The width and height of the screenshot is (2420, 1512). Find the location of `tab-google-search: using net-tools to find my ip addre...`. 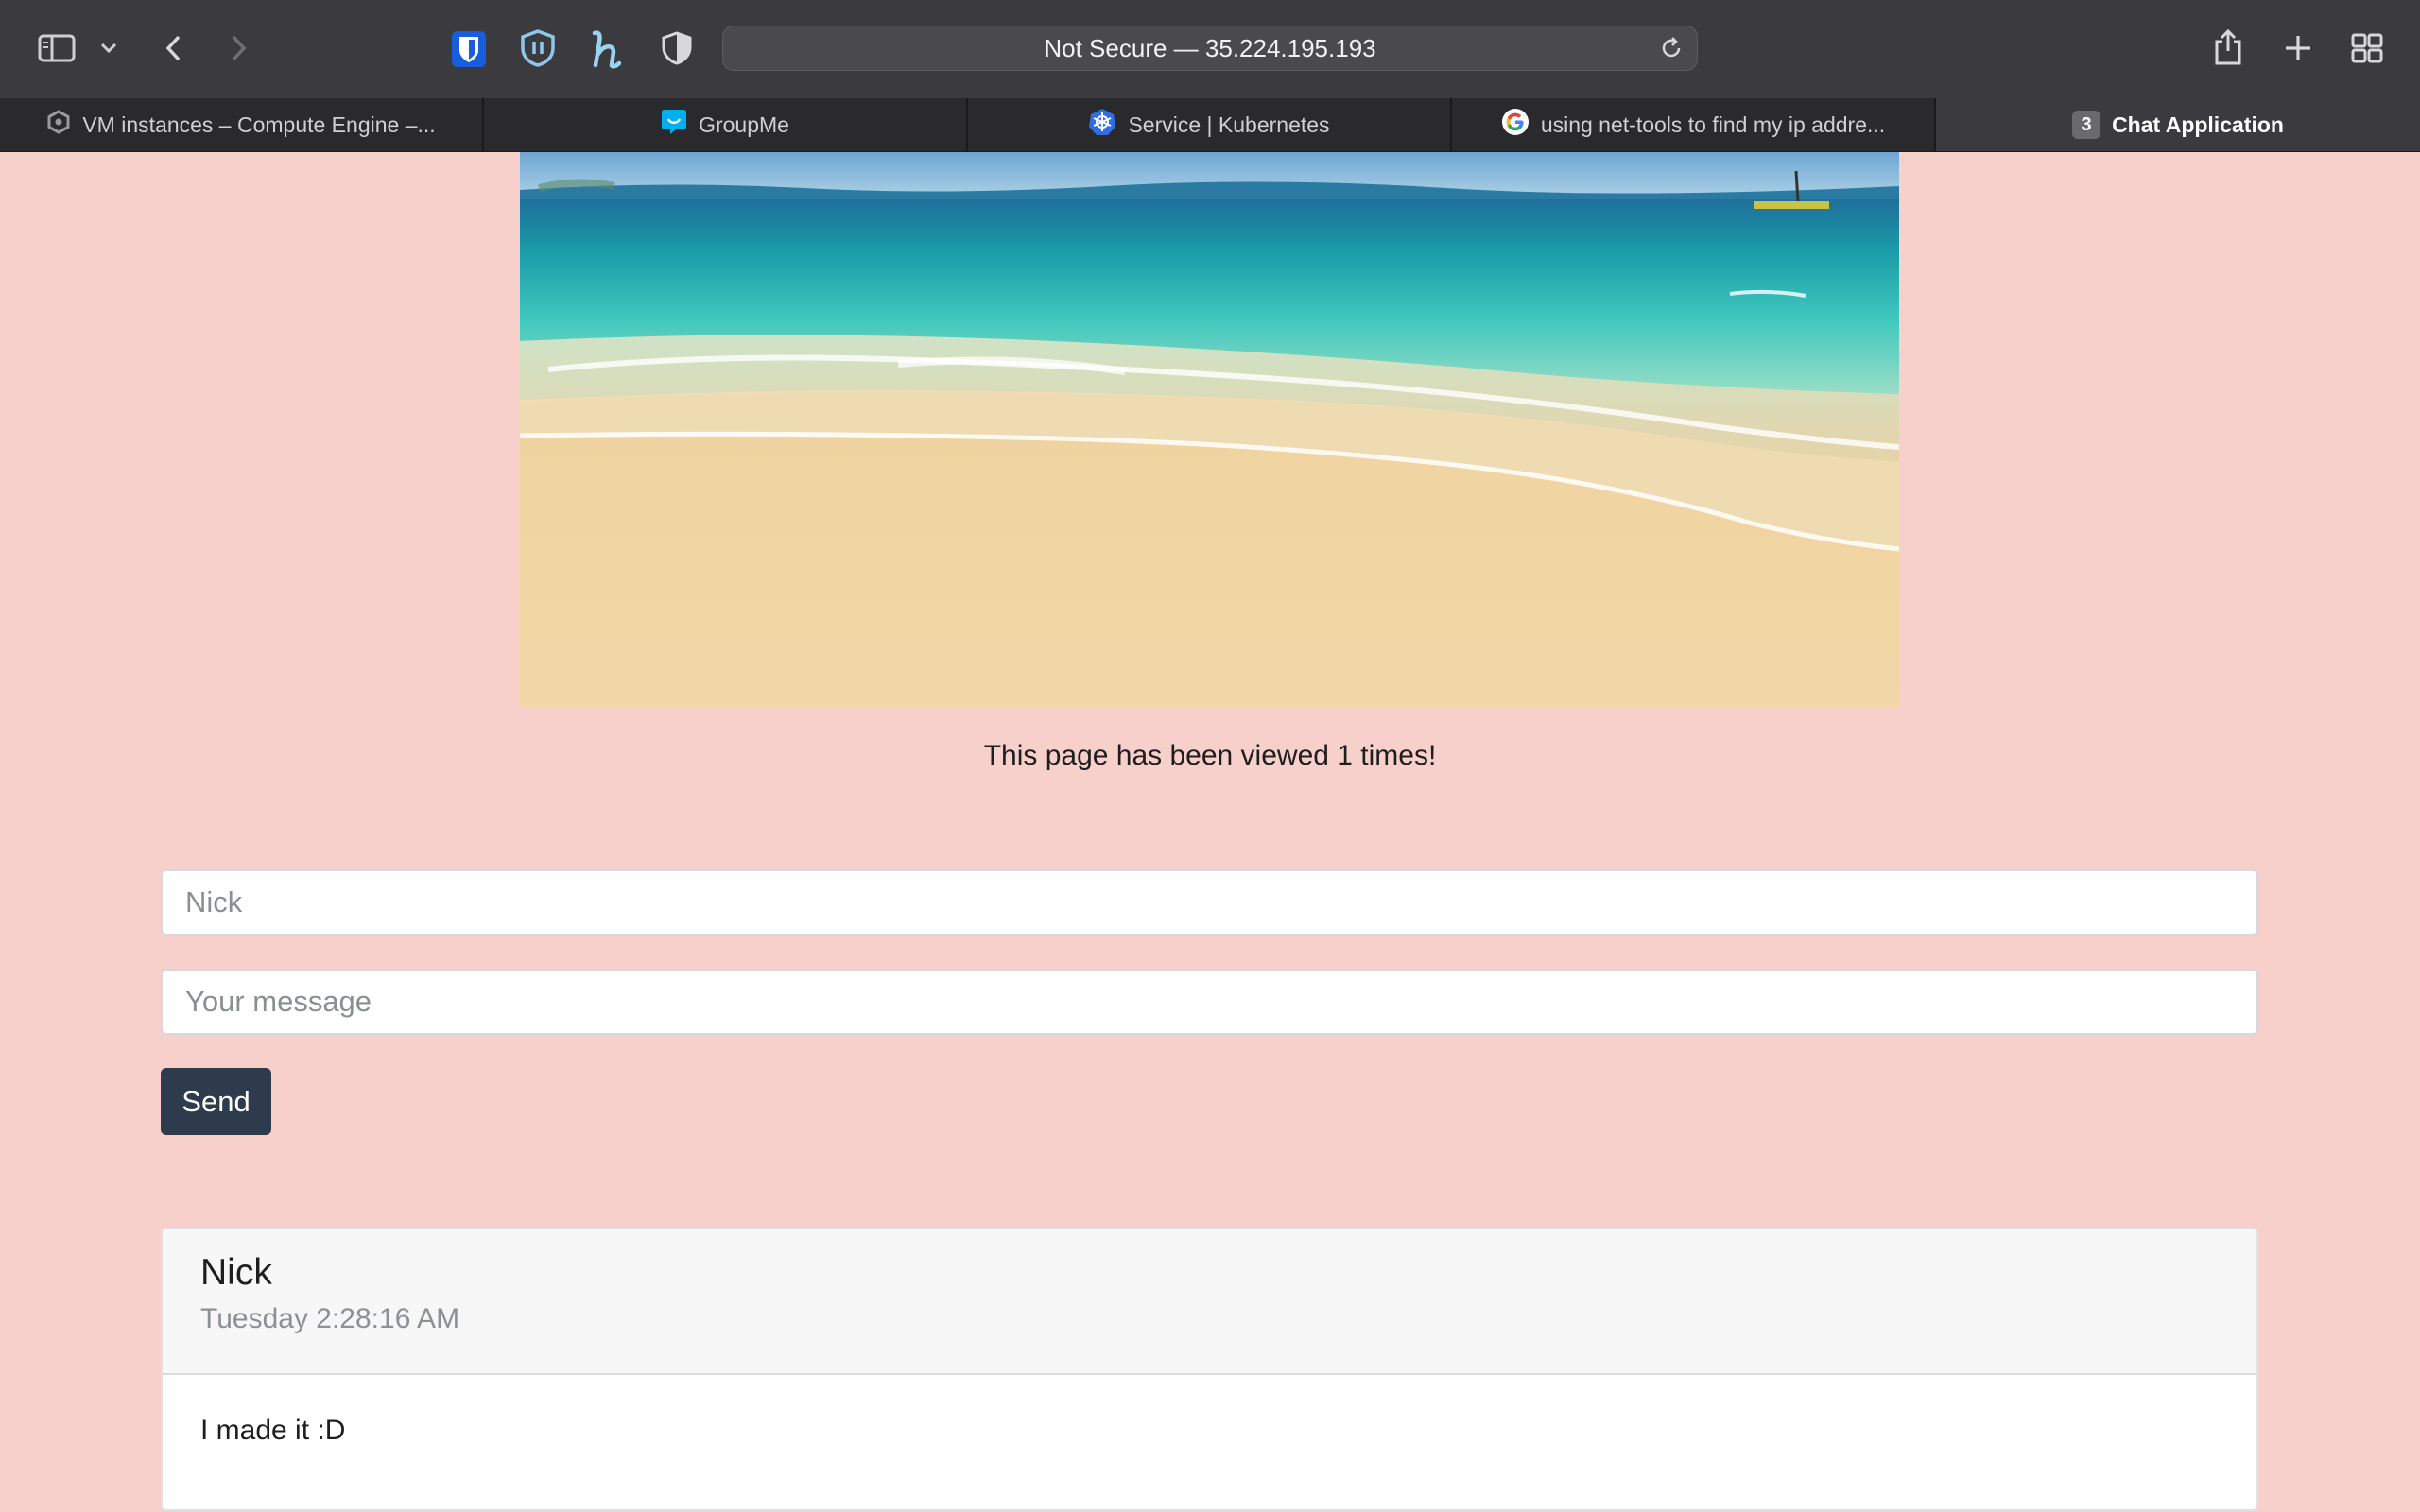

tab-google-search: using net-tools to find my ip addre... is located at coordinates (1694, 124).